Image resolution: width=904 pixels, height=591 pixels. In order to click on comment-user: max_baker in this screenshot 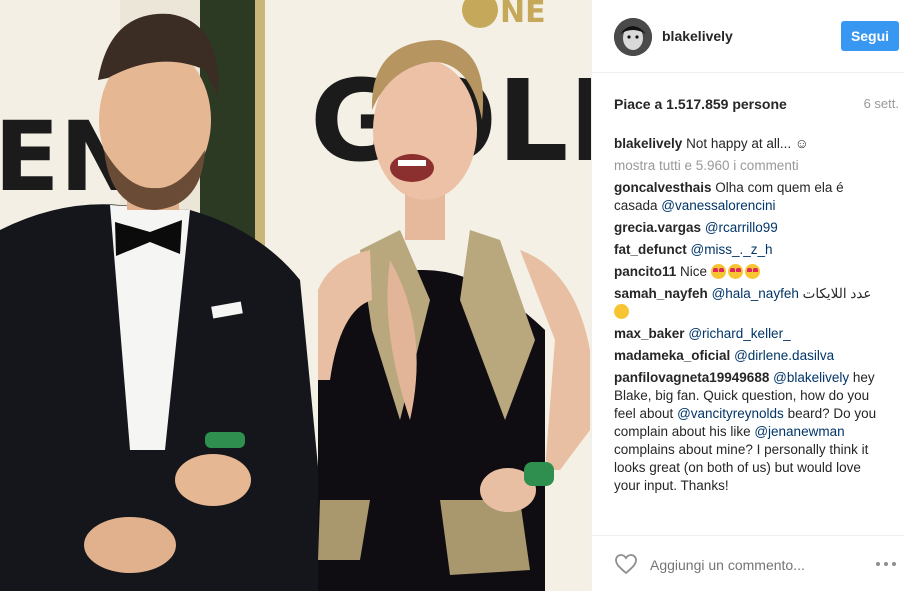, I will do `click(649, 333)`.